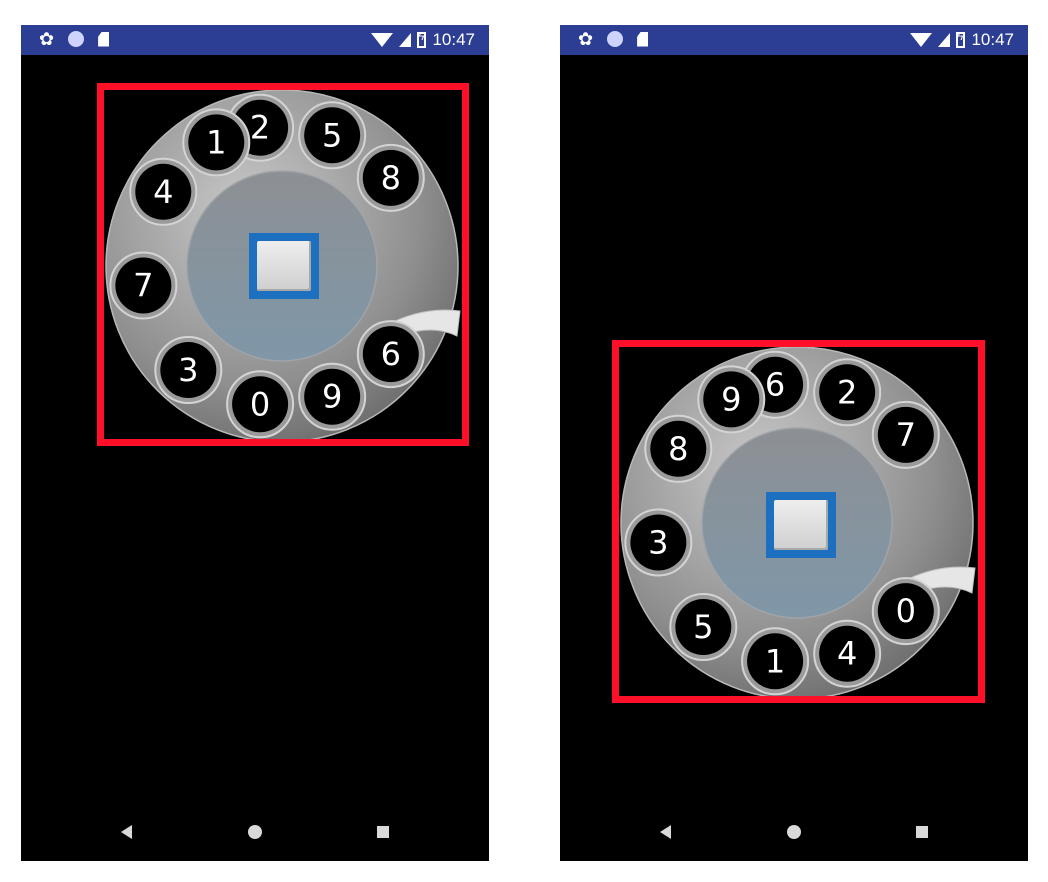 This screenshot has width=1048, height=882. I want to click on rotary-dial-highlight: 2 5 8 6 9 0 3 7 41, so click(283, 264).